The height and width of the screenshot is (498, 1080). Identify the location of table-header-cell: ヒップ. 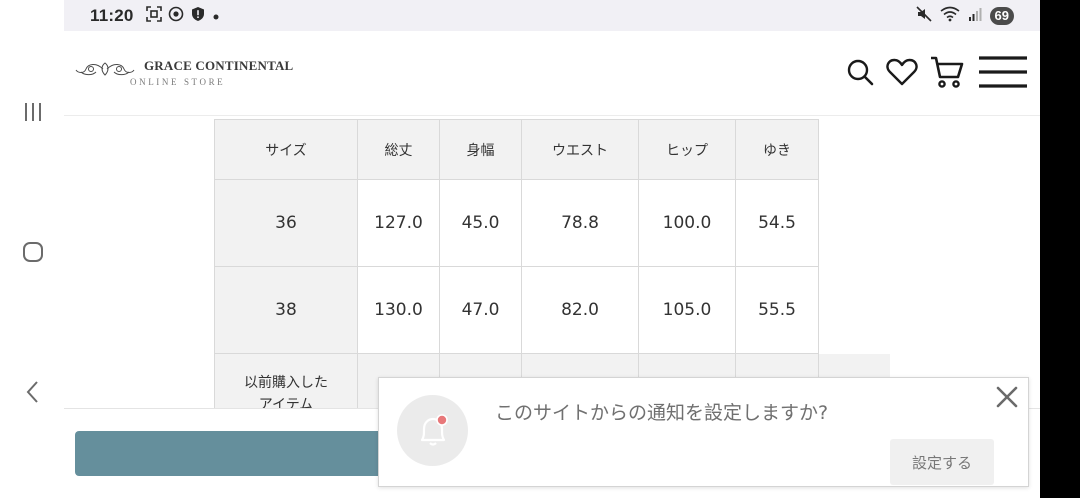
(687, 149).